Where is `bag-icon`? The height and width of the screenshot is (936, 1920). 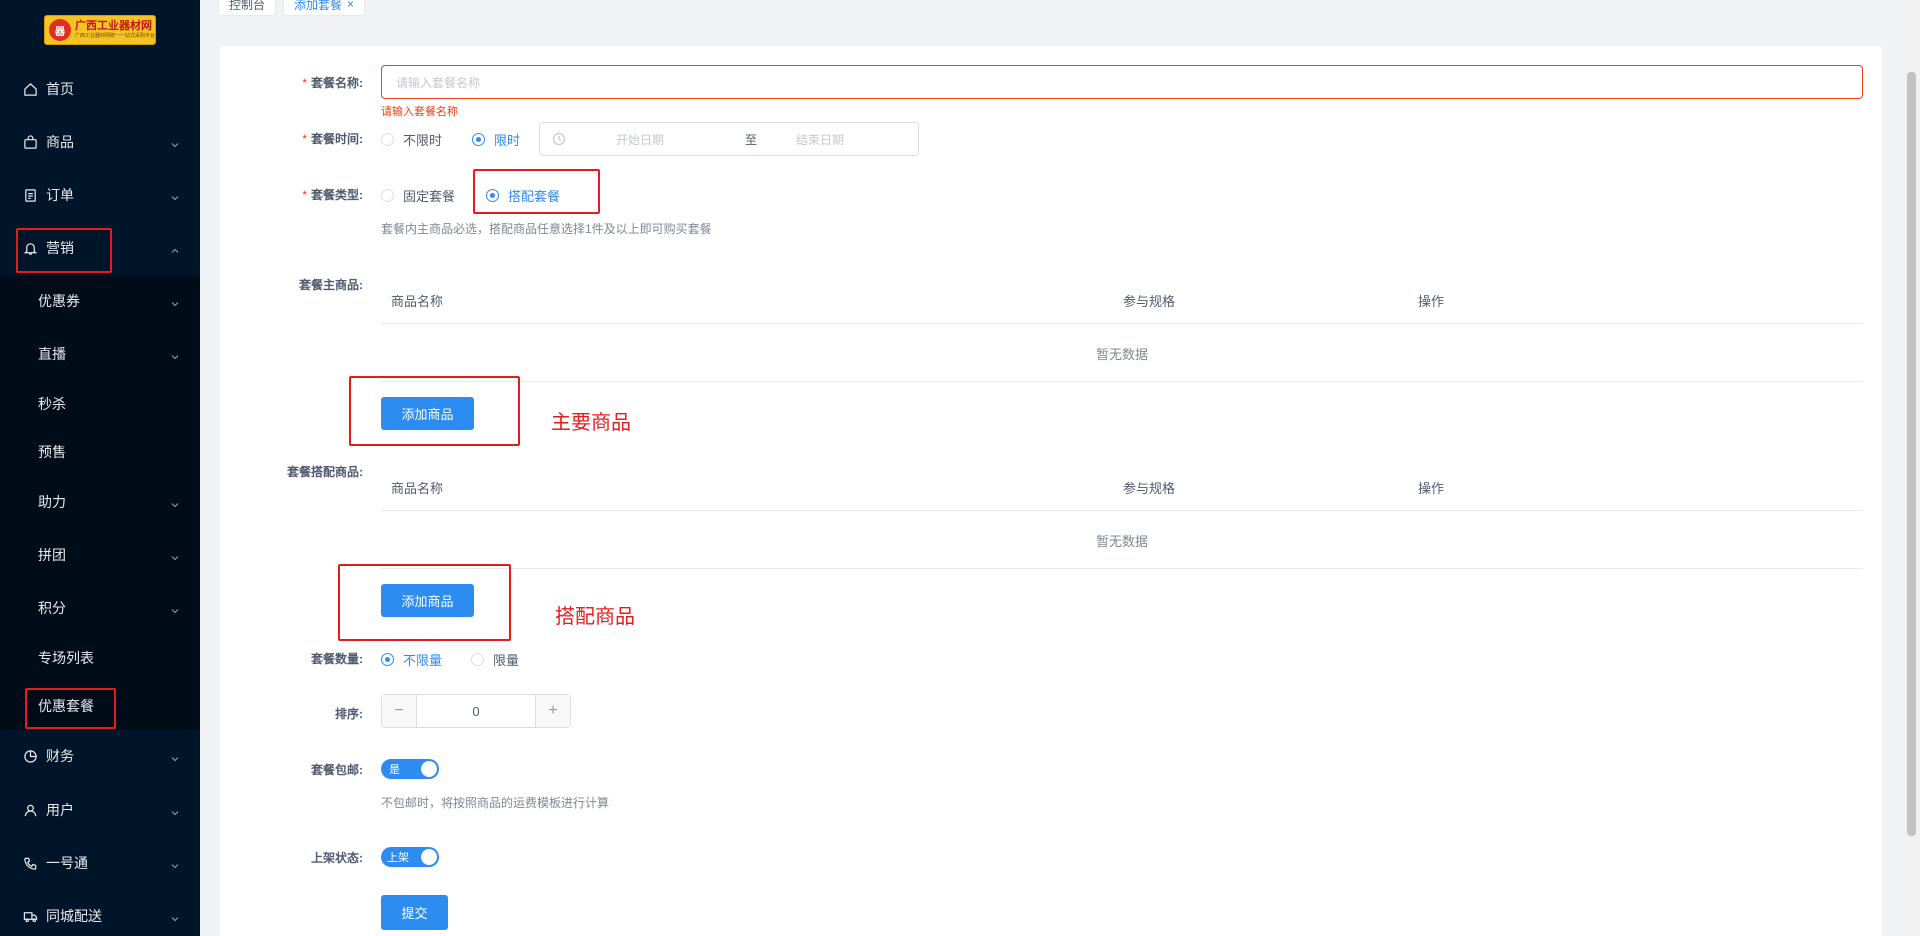
bag-icon is located at coordinates (30, 142).